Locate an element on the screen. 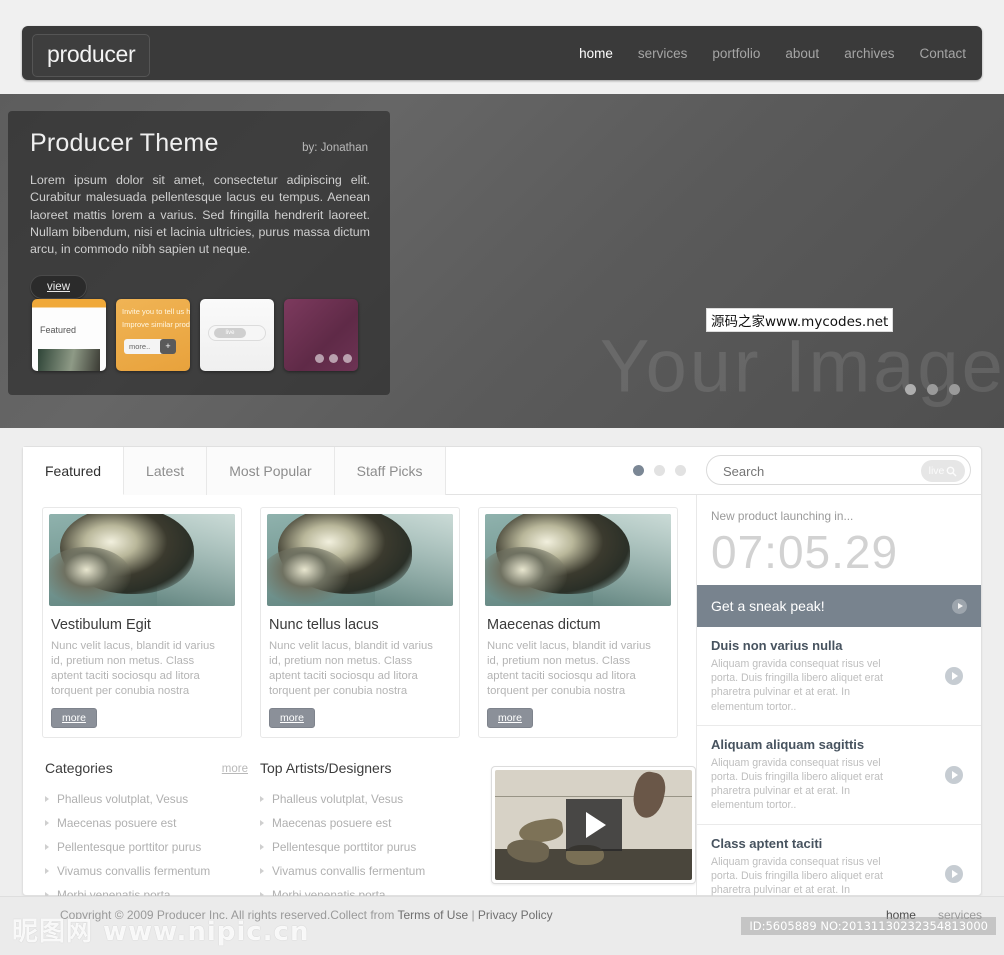 Image resolution: width=1004 pixels, height=955 pixels. news-title: Class aptent taciti is located at coordinates (767, 843).